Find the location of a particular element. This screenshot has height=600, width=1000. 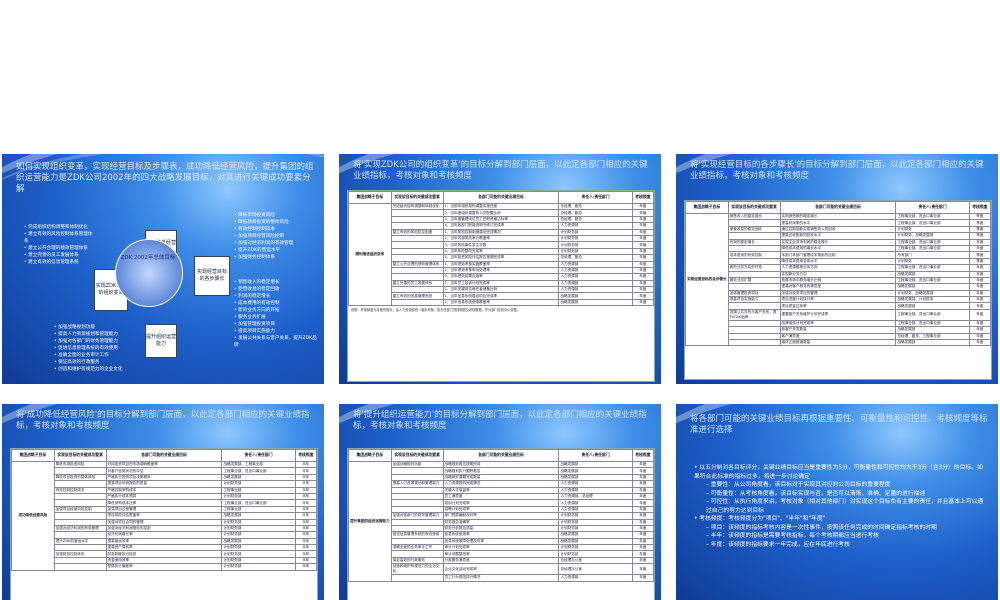

table-cell: 加强对经济利润的有效管理 is located at coordinates (80, 528).